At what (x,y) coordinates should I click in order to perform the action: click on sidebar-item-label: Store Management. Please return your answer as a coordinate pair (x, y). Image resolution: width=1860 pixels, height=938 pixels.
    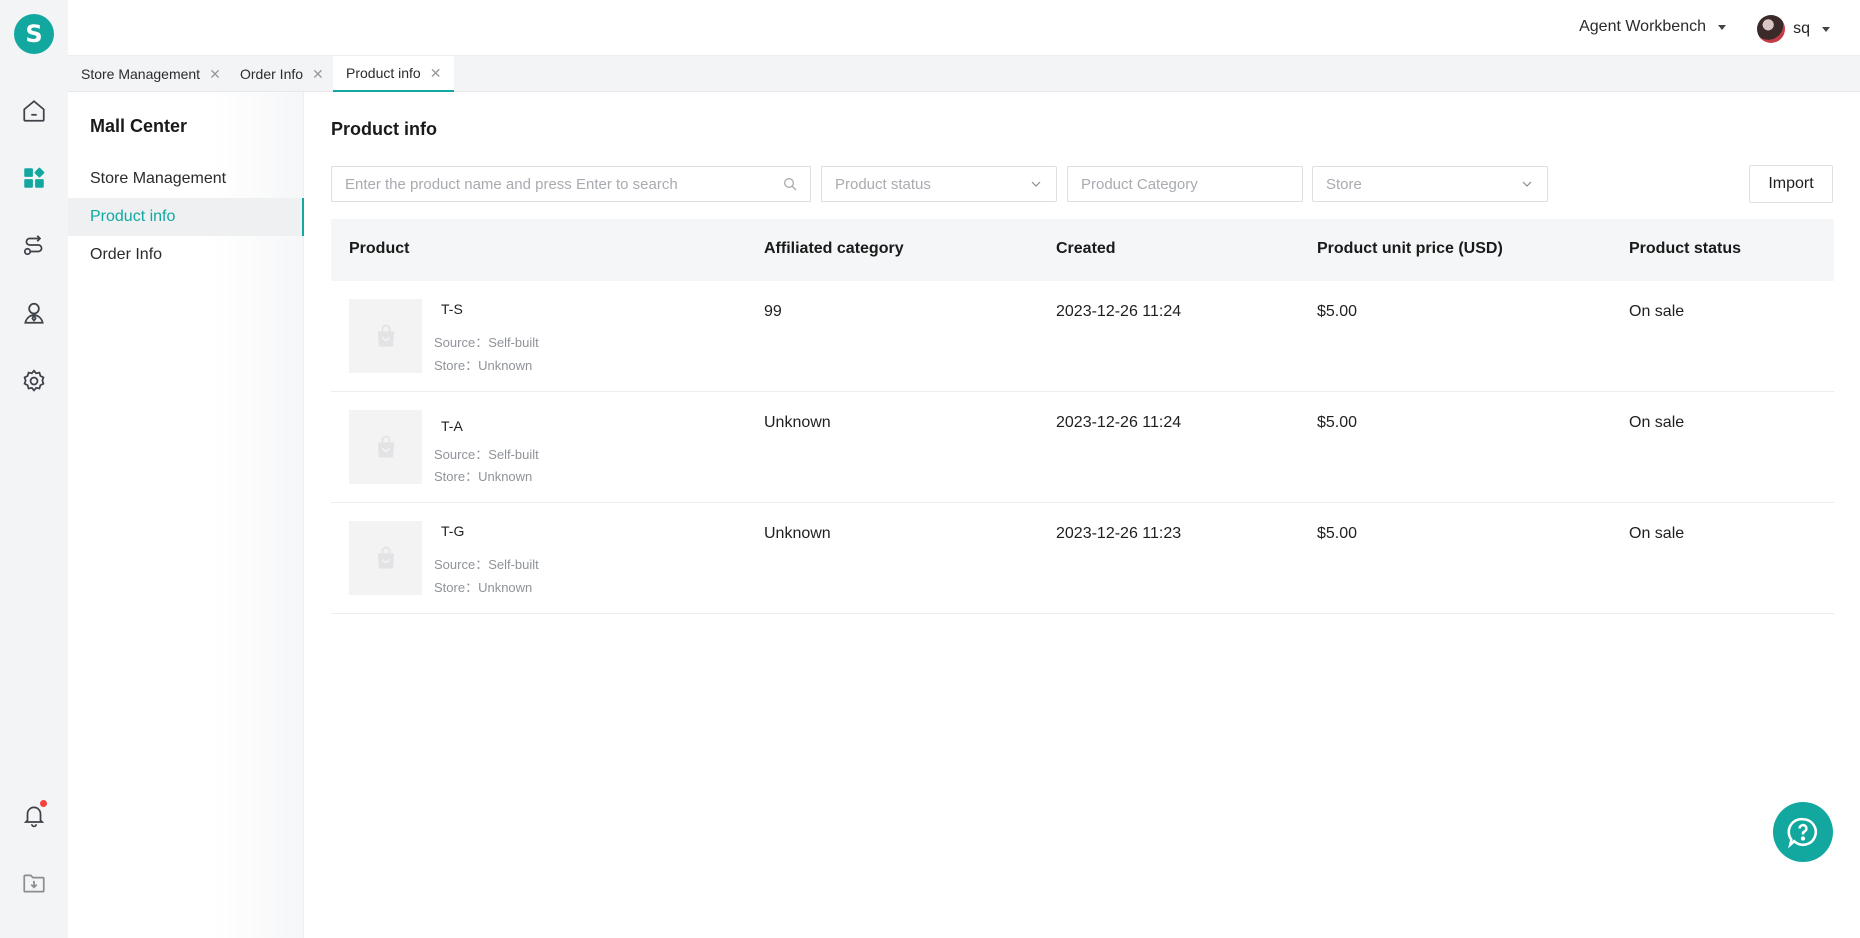
    Looking at the image, I should click on (158, 178).